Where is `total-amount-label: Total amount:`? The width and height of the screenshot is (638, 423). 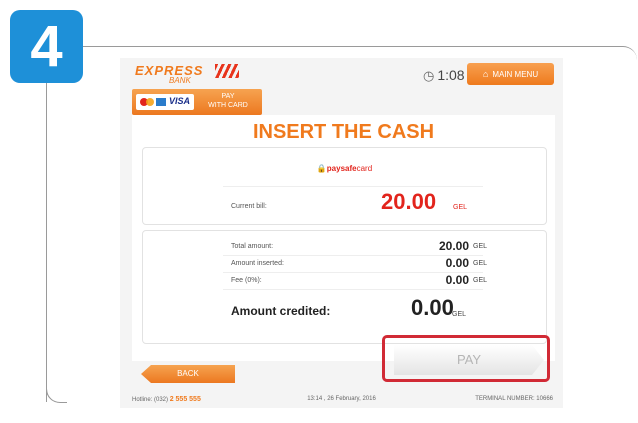 total-amount-label: Total amount: is located at coordinates (252, 246).